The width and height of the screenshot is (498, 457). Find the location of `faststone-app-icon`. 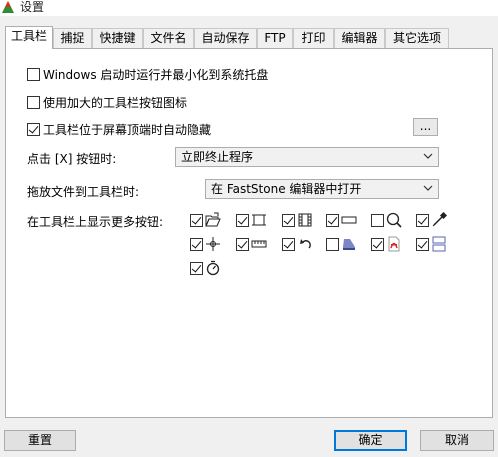

faststone-app-icon is located at coordinates (8, 7).